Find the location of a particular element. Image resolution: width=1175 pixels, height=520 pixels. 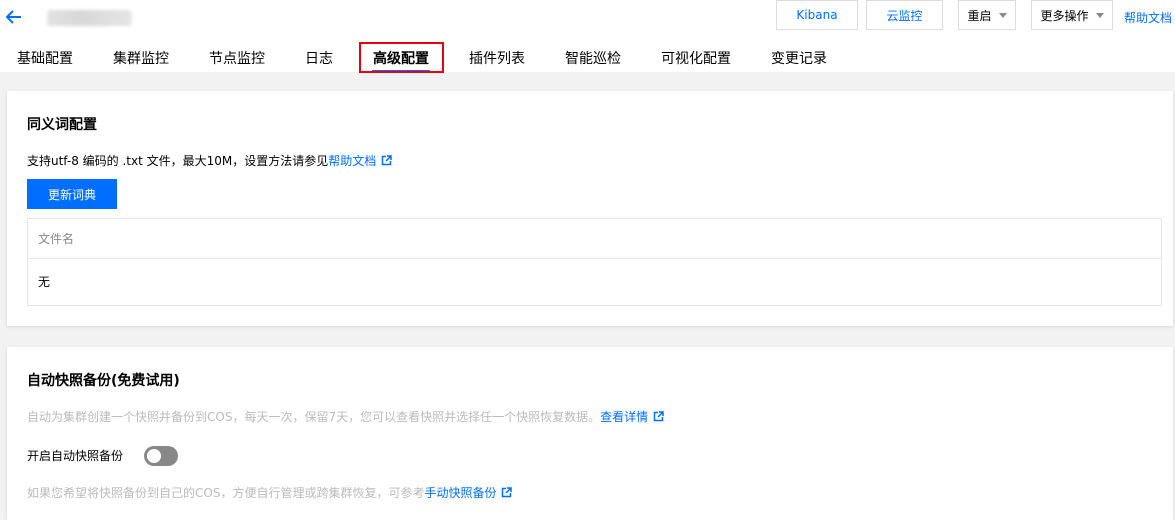

table-empty-row: 无 is located at coordinates (44, 282).